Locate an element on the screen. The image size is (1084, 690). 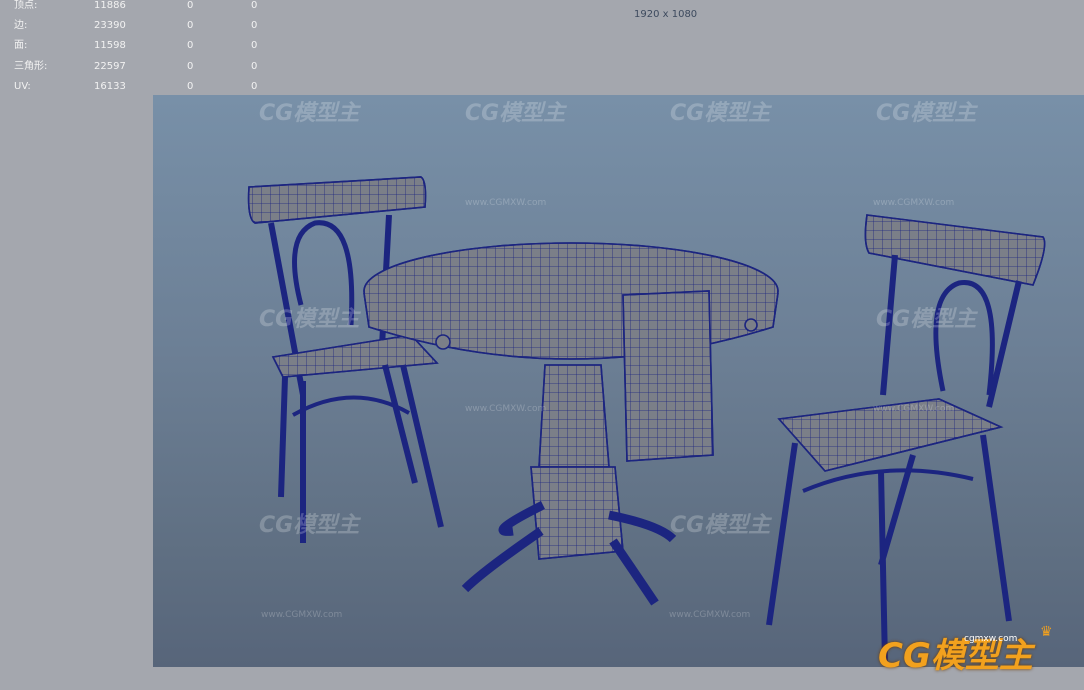
left-chair-model is located at coordinates (345, 359).